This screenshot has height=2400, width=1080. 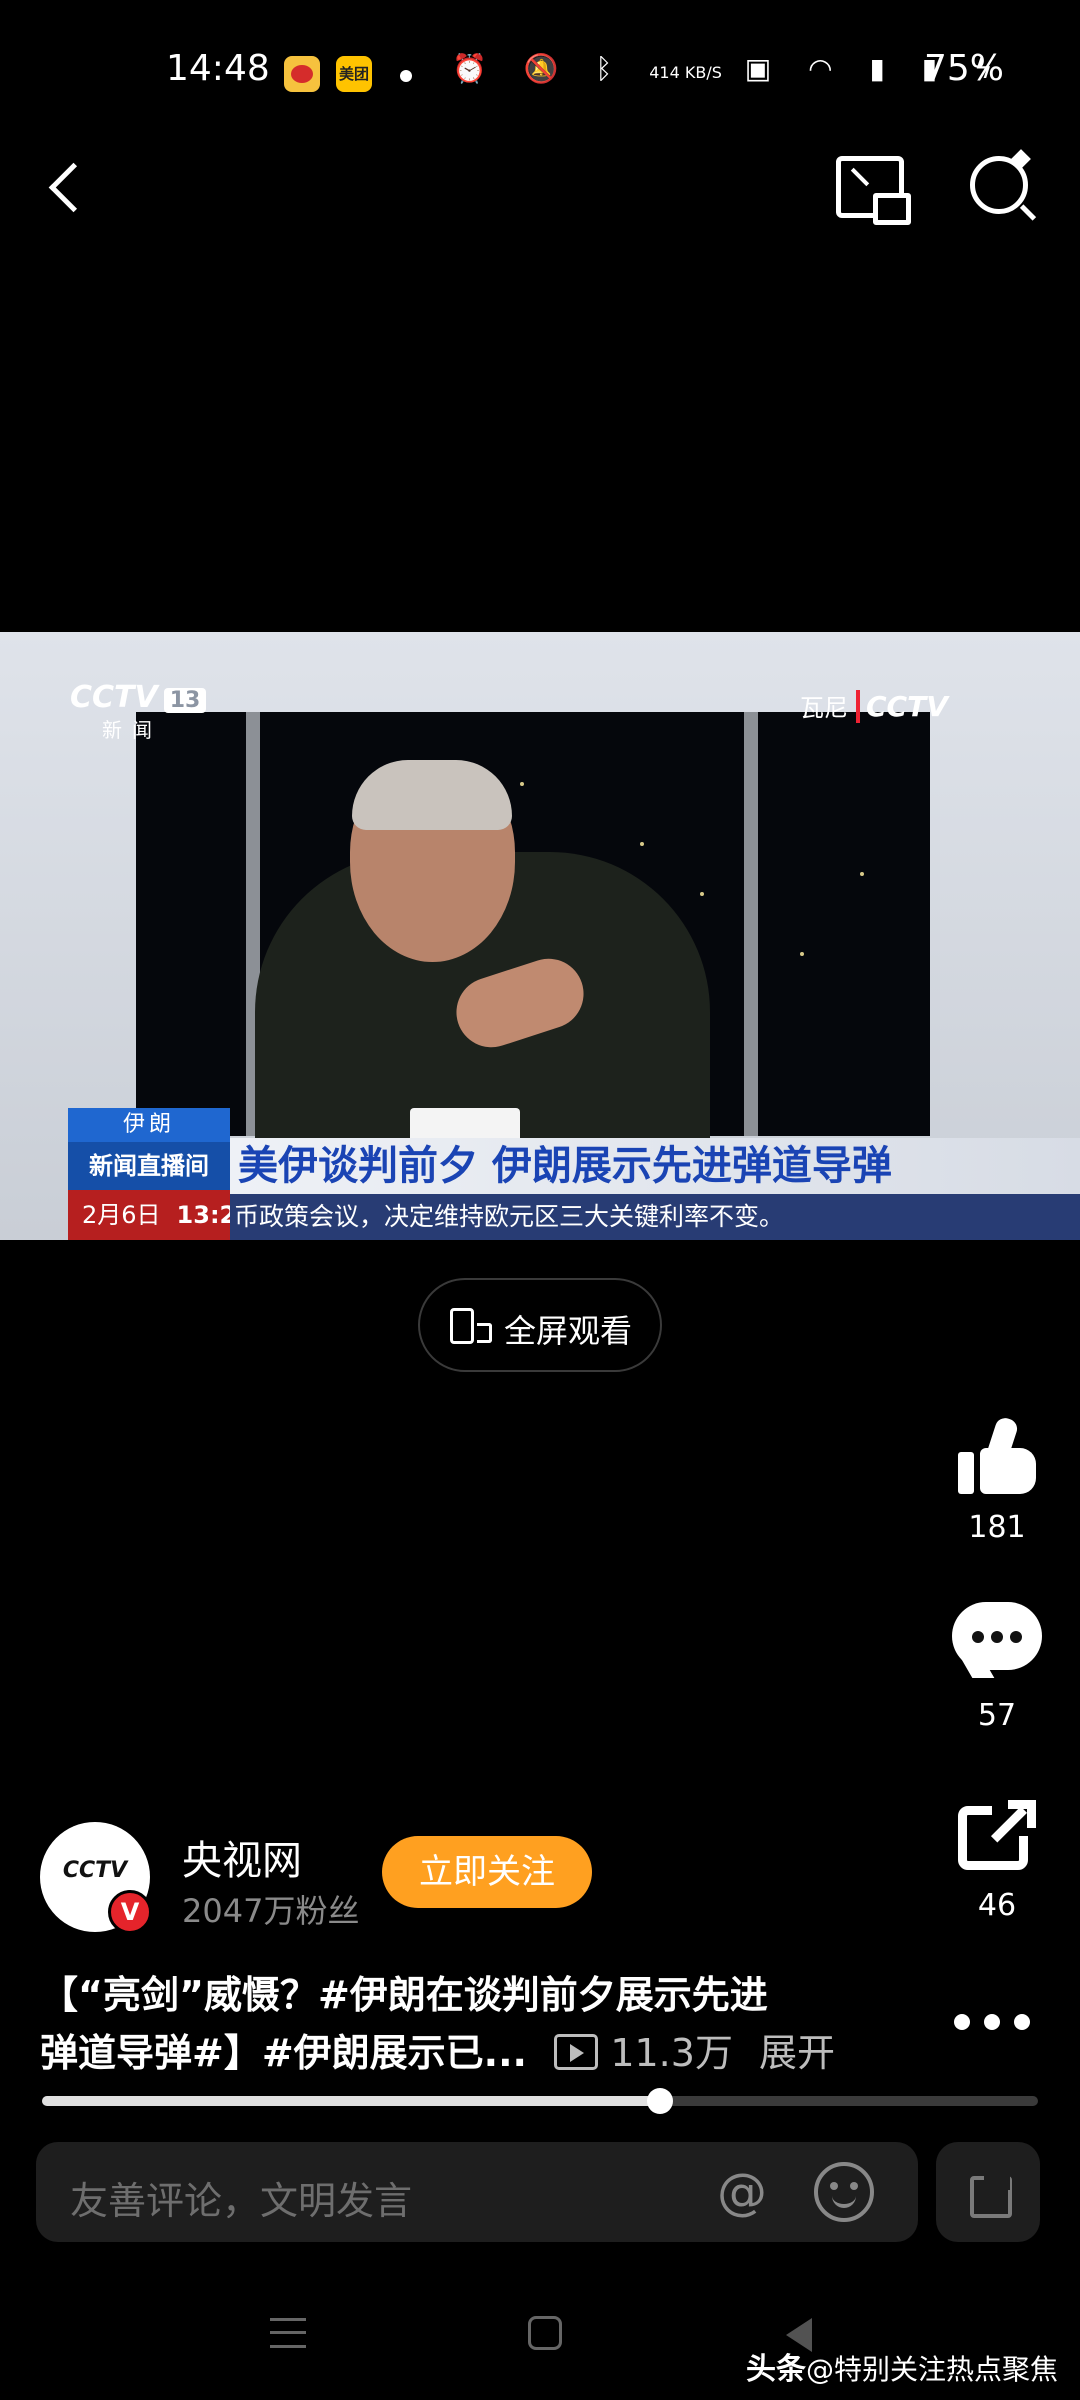 I want to click on progress-fill, so click(x=351, y=2101).